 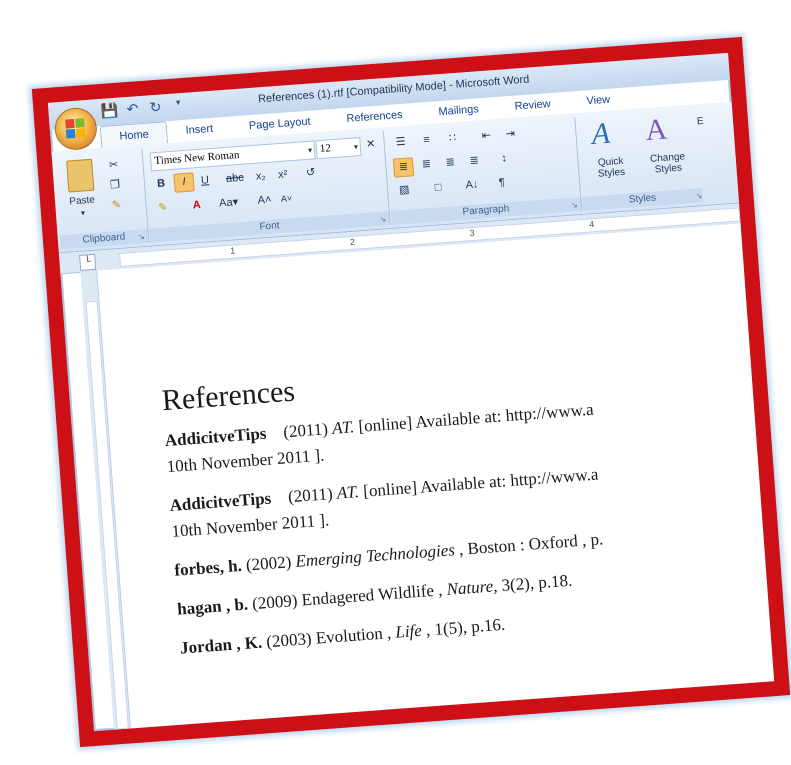 What do you see at coordinates (184, 182) in the screenshot?
I see `italic-icon: I` at bounding box center [184, 182].